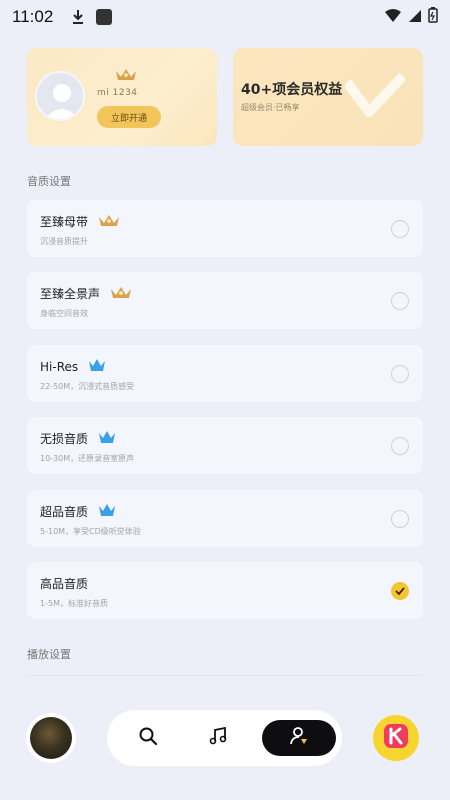 The width and height of the screenshot is (450, 800). I want to click on quality-desc: 10-30M，还原录音室原声, so click(87, 458).